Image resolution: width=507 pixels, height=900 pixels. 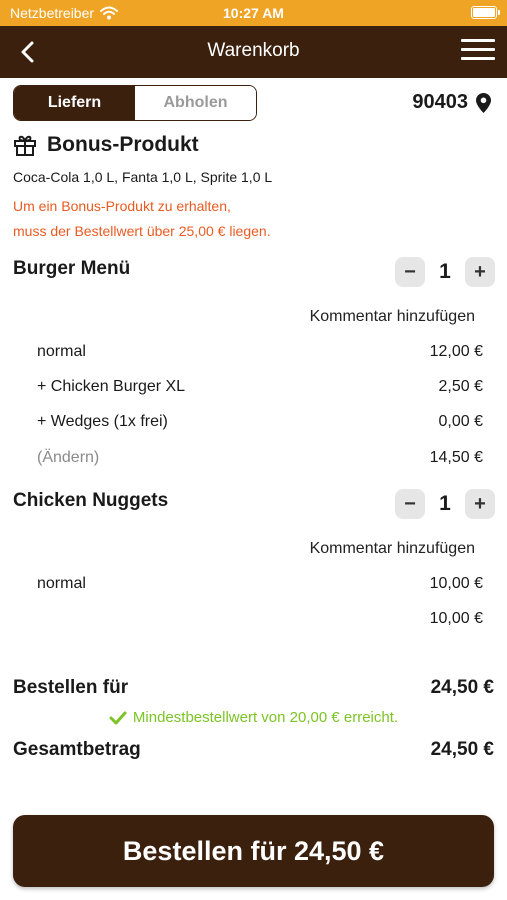 What do you see at coordinates (68, 458) in the screenshot?
I see `change-link: (Ändern)` at bounding box center [68, 458].